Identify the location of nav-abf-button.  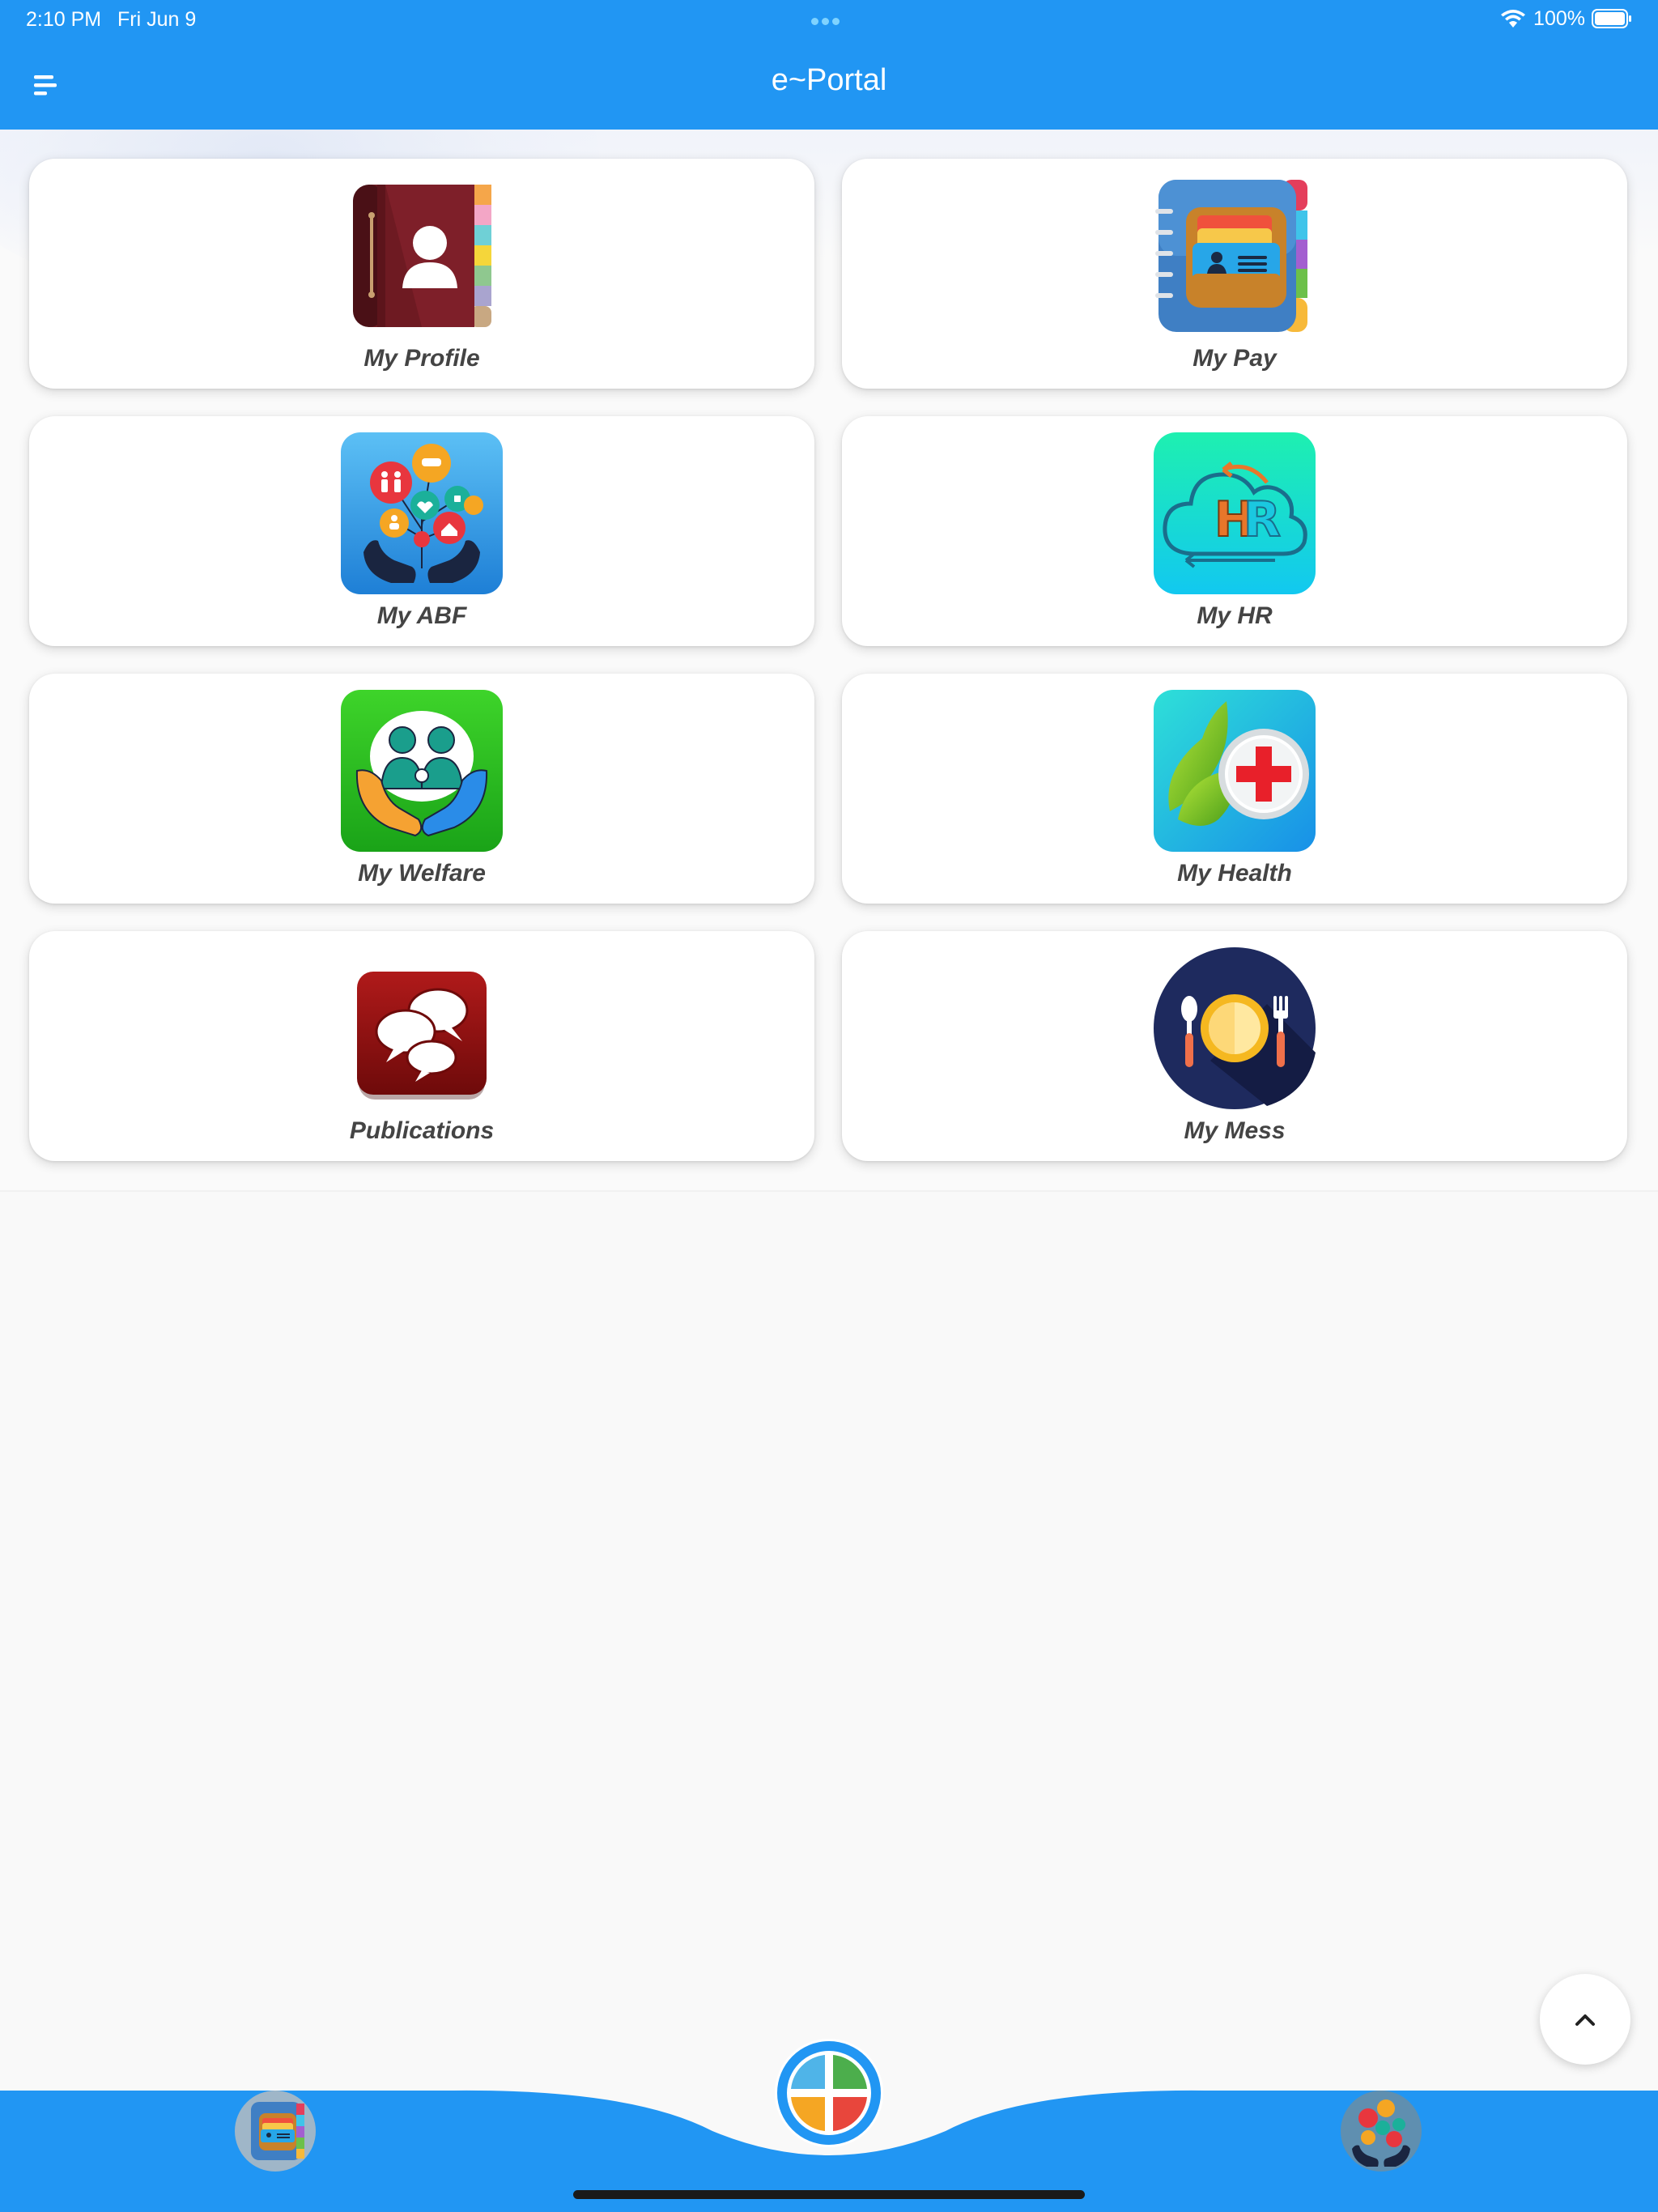
(1381, 2132).